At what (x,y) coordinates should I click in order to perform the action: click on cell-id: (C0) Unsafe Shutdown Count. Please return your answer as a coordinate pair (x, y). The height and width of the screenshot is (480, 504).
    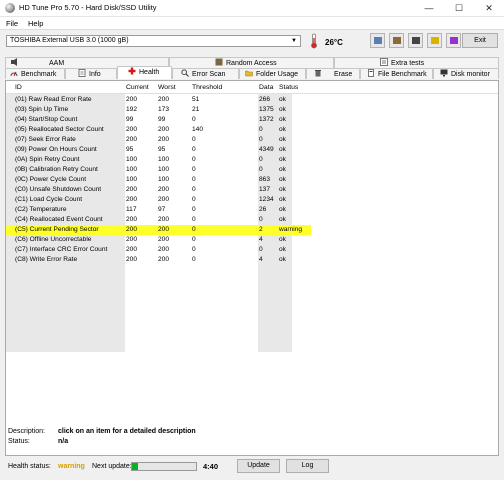
    Looking at the image, I should click on (58, 189).